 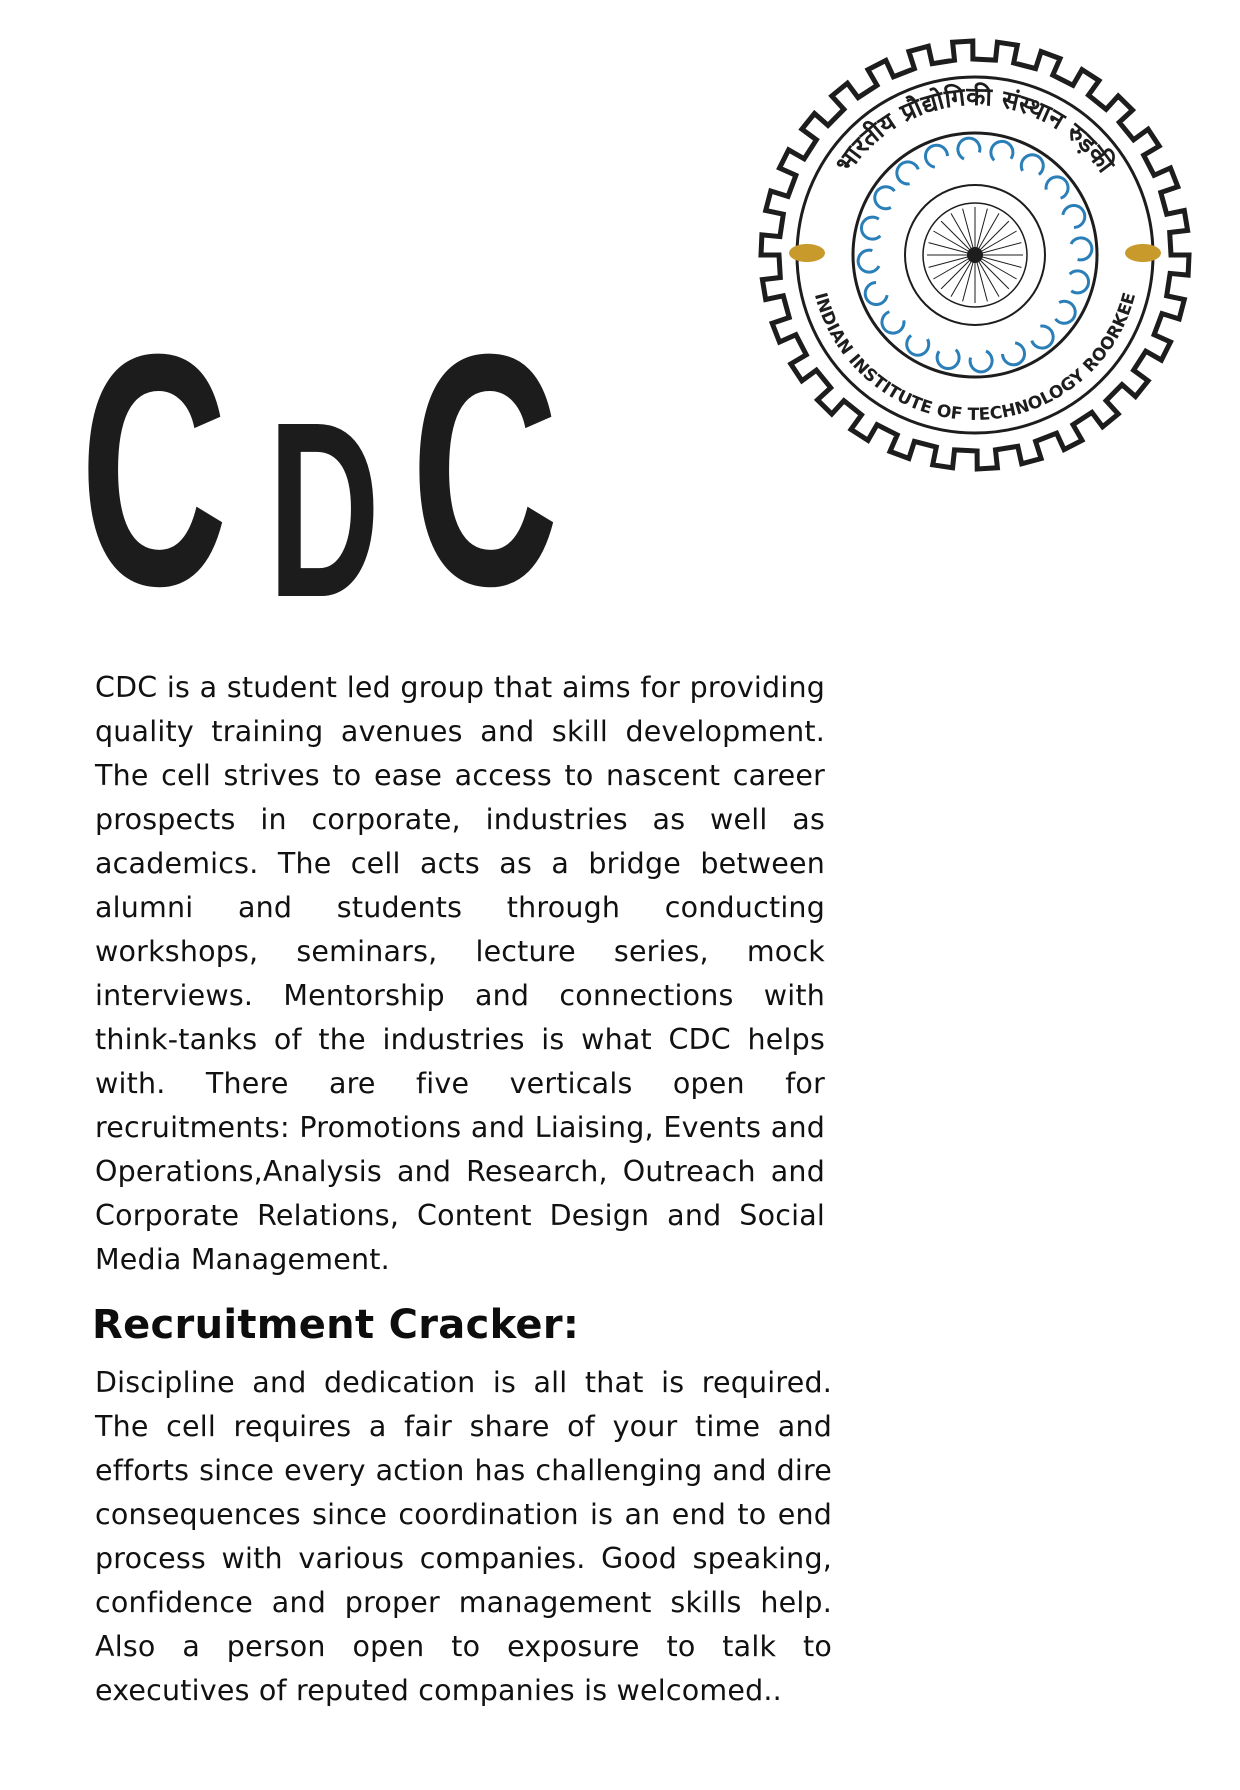 I want to click on logo-english-text: INDIAN INSTITUTE OF TECHNOLOGY ROORKEE, so click(x=975, y=357).